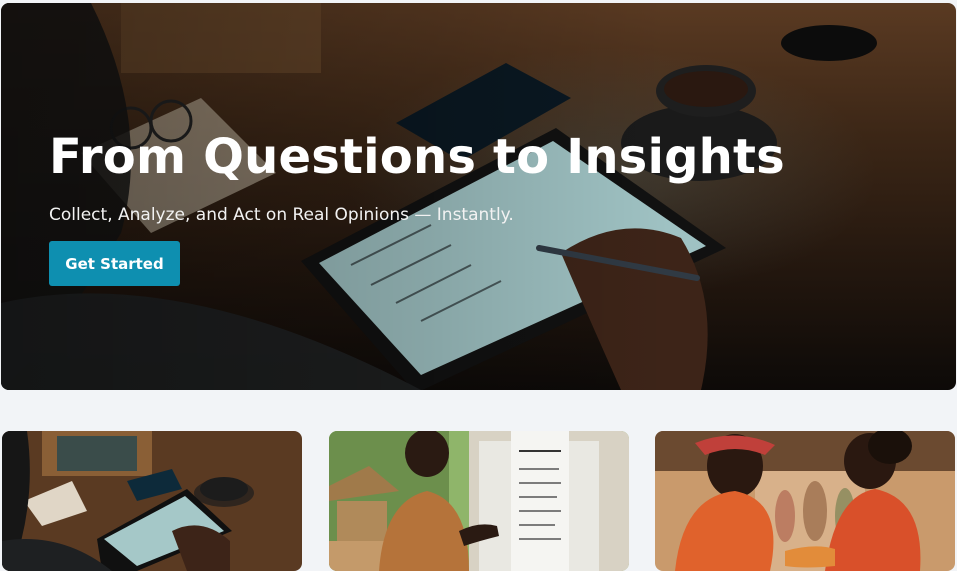 This screenshot has height=571, width=957. I want to click on card-survey-tablet, so click(152, 501).